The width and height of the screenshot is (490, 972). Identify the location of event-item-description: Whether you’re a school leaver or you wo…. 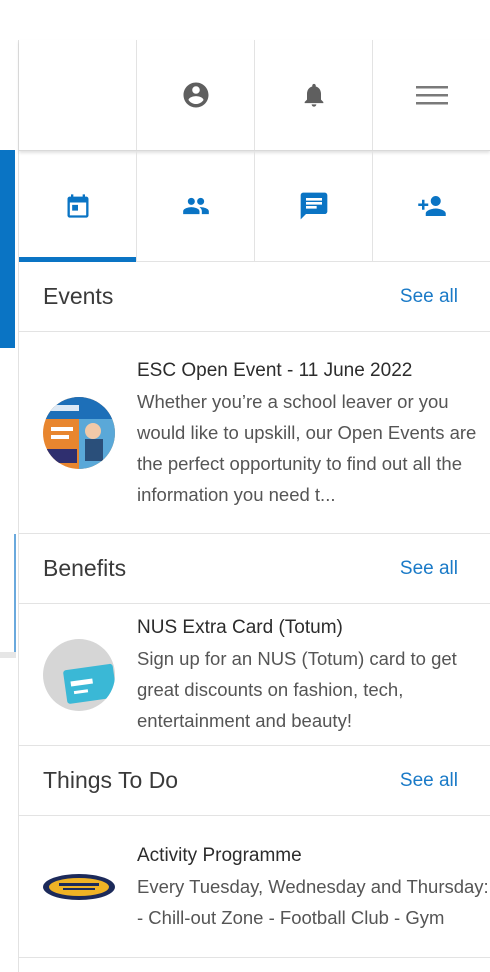
(307, 447).